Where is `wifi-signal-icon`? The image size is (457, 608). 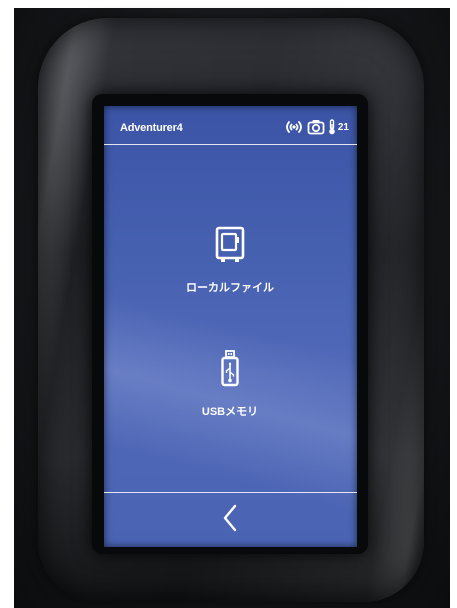
wifi-signal-icon is located at coordinates (294, 127).